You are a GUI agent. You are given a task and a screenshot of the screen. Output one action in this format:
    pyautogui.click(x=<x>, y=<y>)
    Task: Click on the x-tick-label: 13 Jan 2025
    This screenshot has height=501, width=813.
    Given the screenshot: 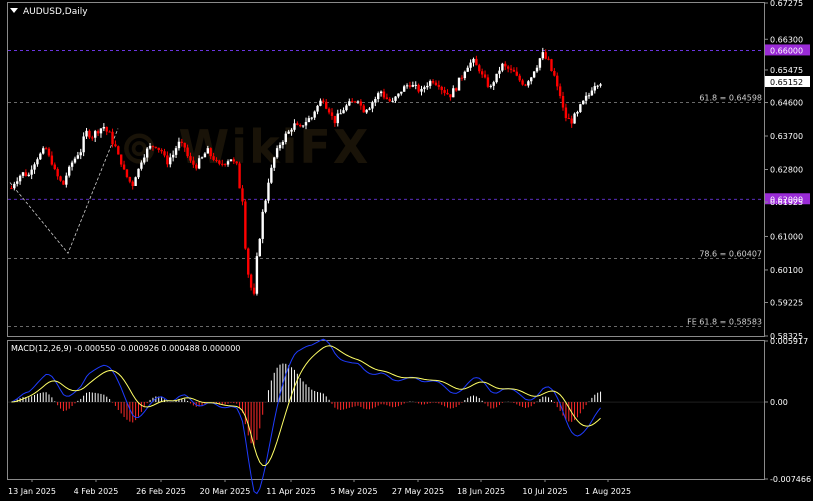 What is the action you would take?
    pyautogui.click(x=32, y=491)
    